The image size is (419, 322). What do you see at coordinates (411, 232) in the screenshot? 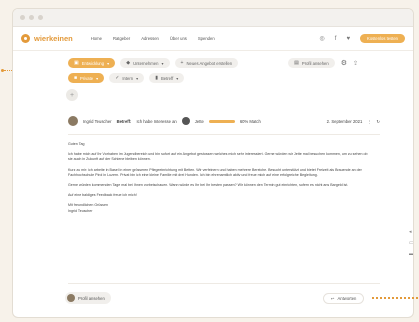
I see `share-icon: ◂` at bounding box center [411, 232].